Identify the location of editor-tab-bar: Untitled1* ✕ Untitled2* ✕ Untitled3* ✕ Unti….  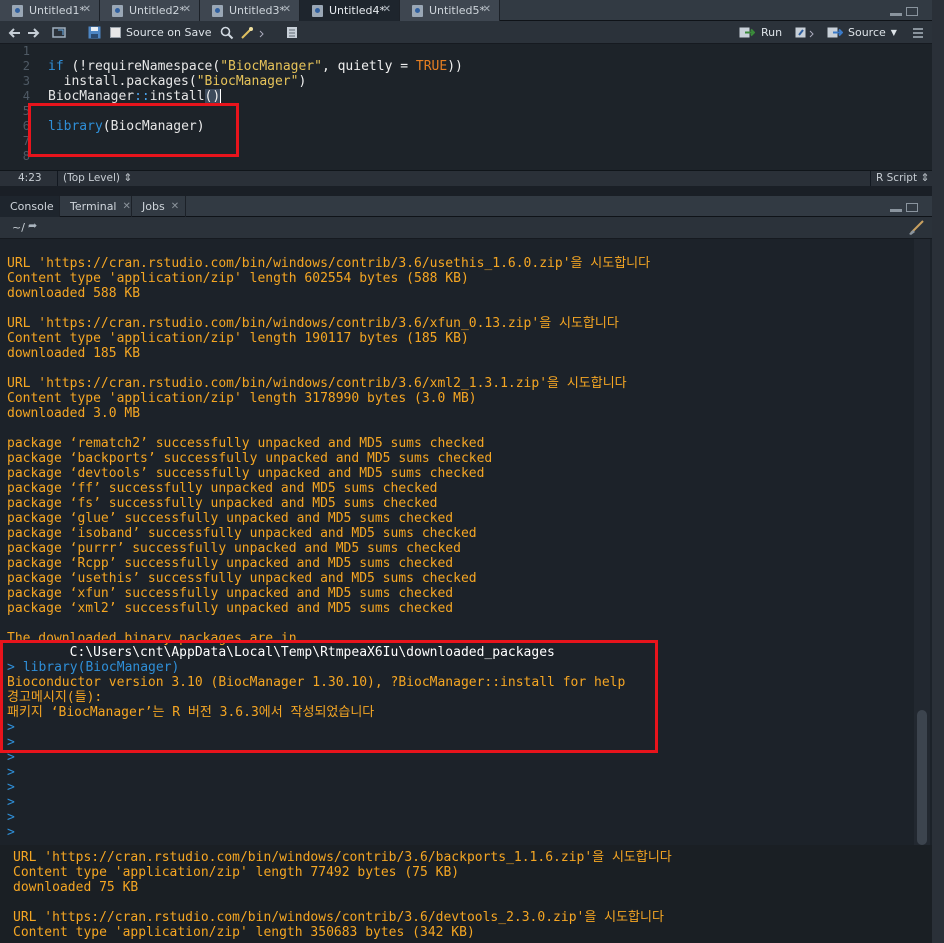
(466, 10).